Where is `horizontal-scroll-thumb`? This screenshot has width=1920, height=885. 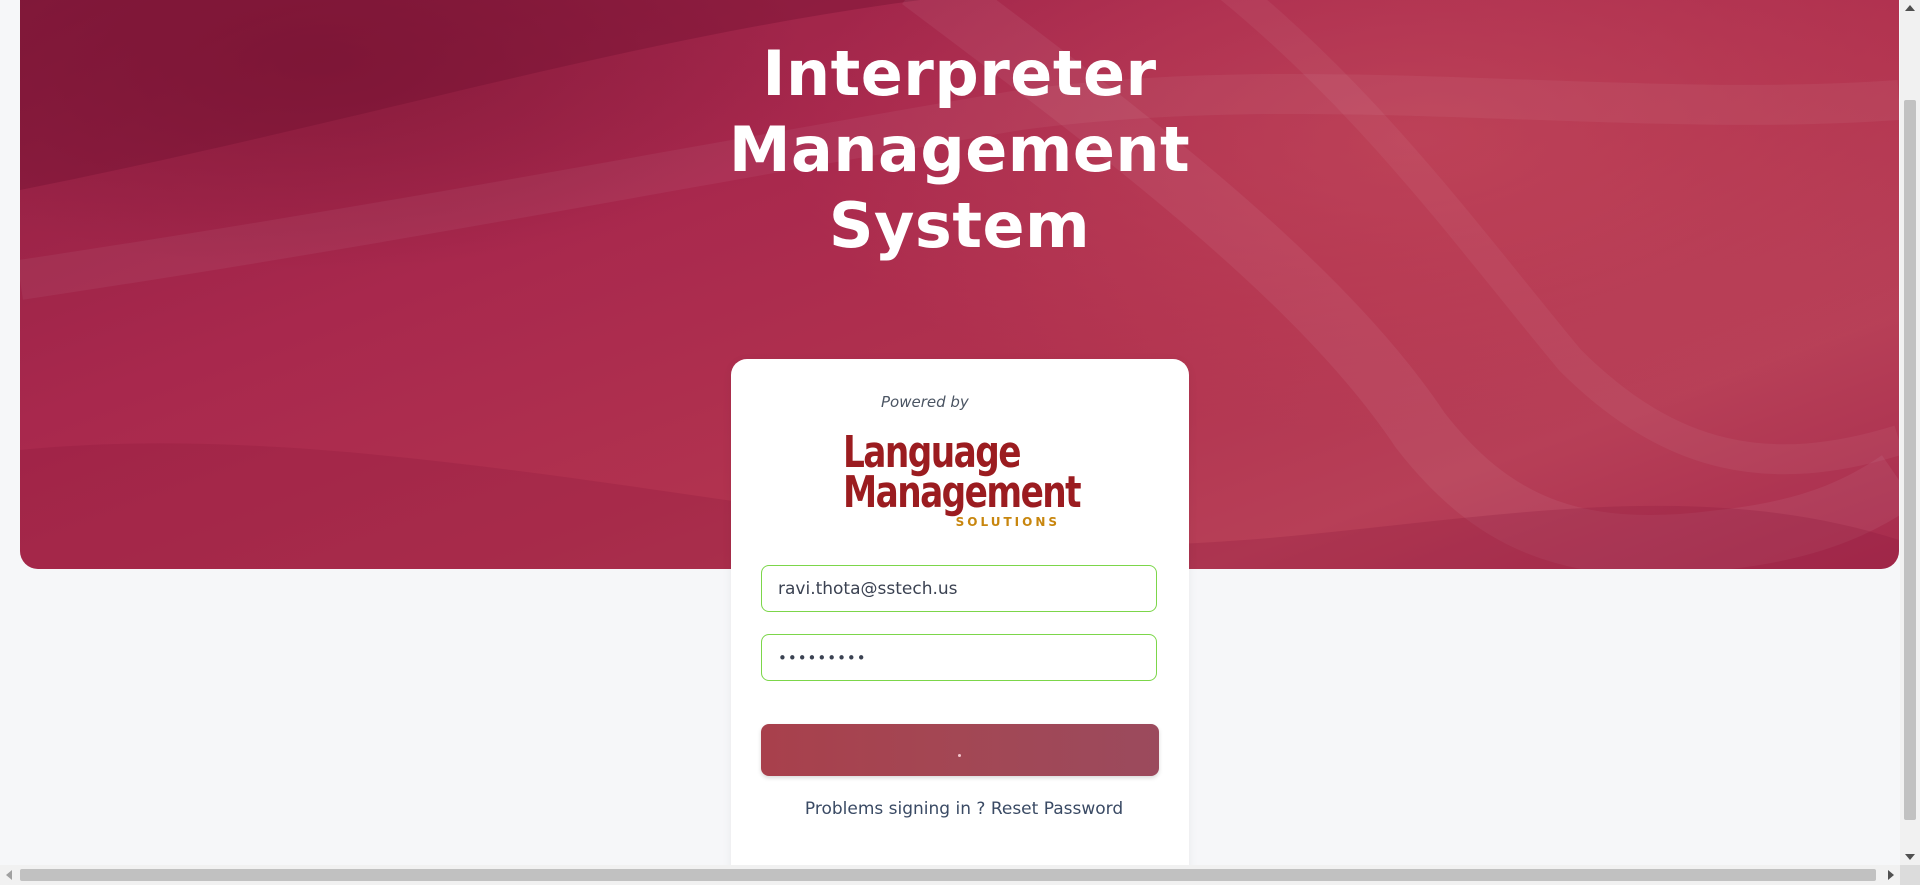 horizontal-scroll-thumb is located at coordinates (948, 875).